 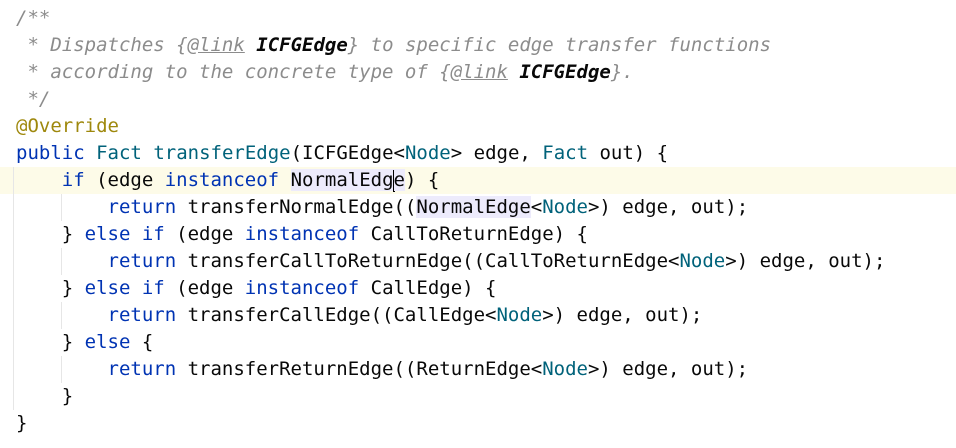 I want to click on code-token: CallEdge) {, so click(x=428, y=288).